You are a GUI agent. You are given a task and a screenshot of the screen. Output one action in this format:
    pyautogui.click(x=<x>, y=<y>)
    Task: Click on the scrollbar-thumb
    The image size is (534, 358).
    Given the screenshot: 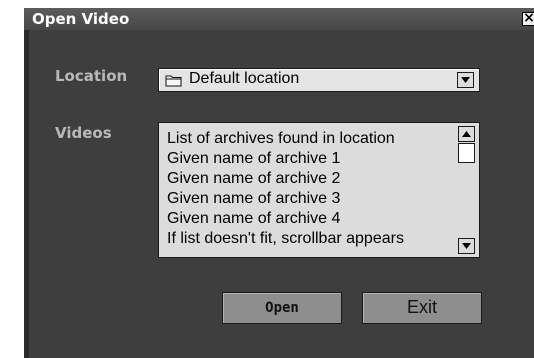 What is the action you would take?
    pyautogui.click(x=466, y=153)
    